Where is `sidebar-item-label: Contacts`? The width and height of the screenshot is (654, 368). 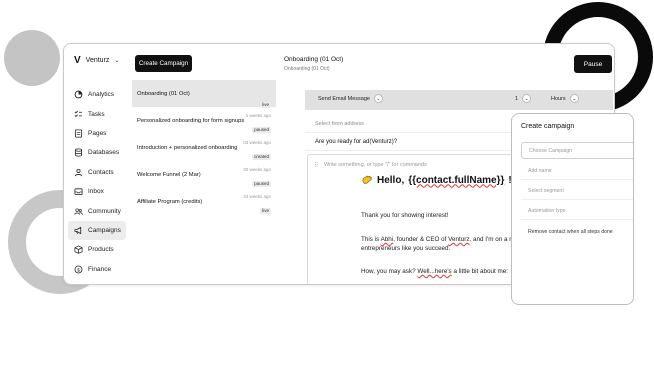 sidebar-item-label: Contacts is located at coordinates (101, 172).